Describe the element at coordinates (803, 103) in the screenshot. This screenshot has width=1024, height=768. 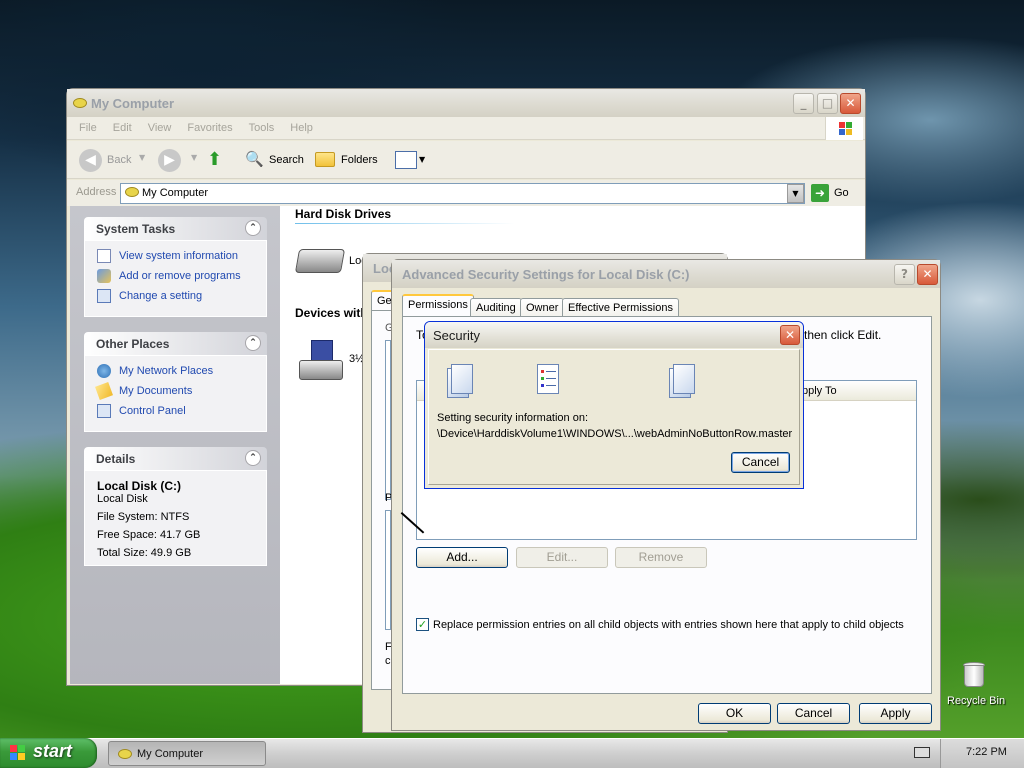
I see `minimize-button: _` at that location.